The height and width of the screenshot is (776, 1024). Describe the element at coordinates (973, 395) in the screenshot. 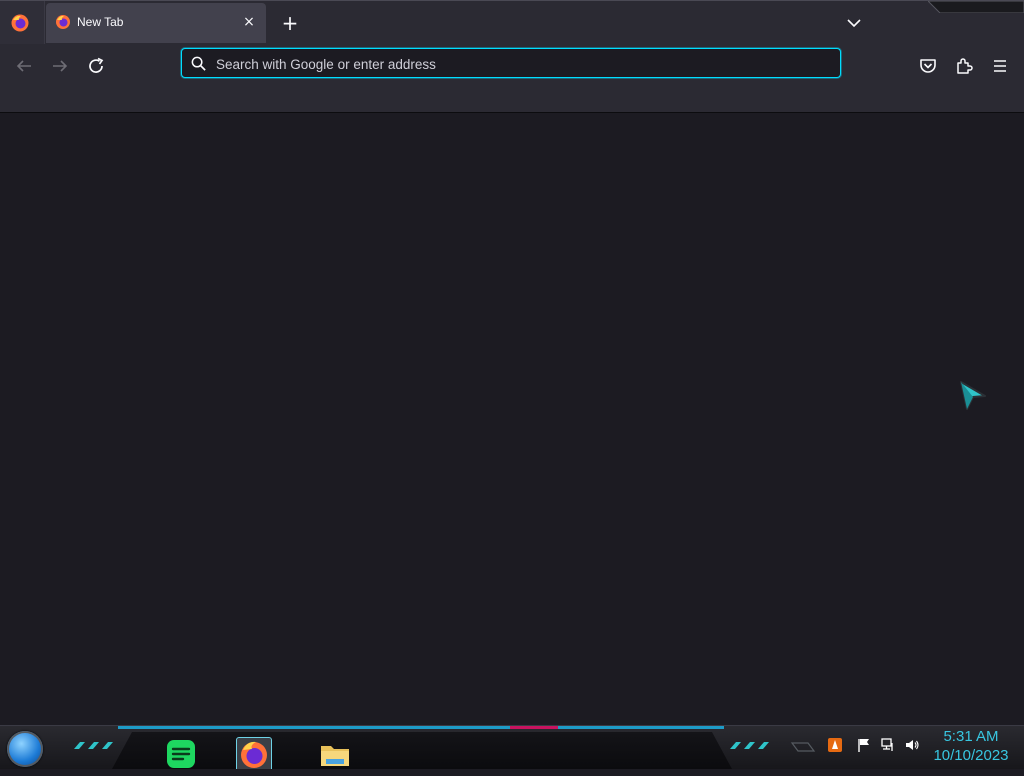

I see `mouse-cursor-icon` at that location.